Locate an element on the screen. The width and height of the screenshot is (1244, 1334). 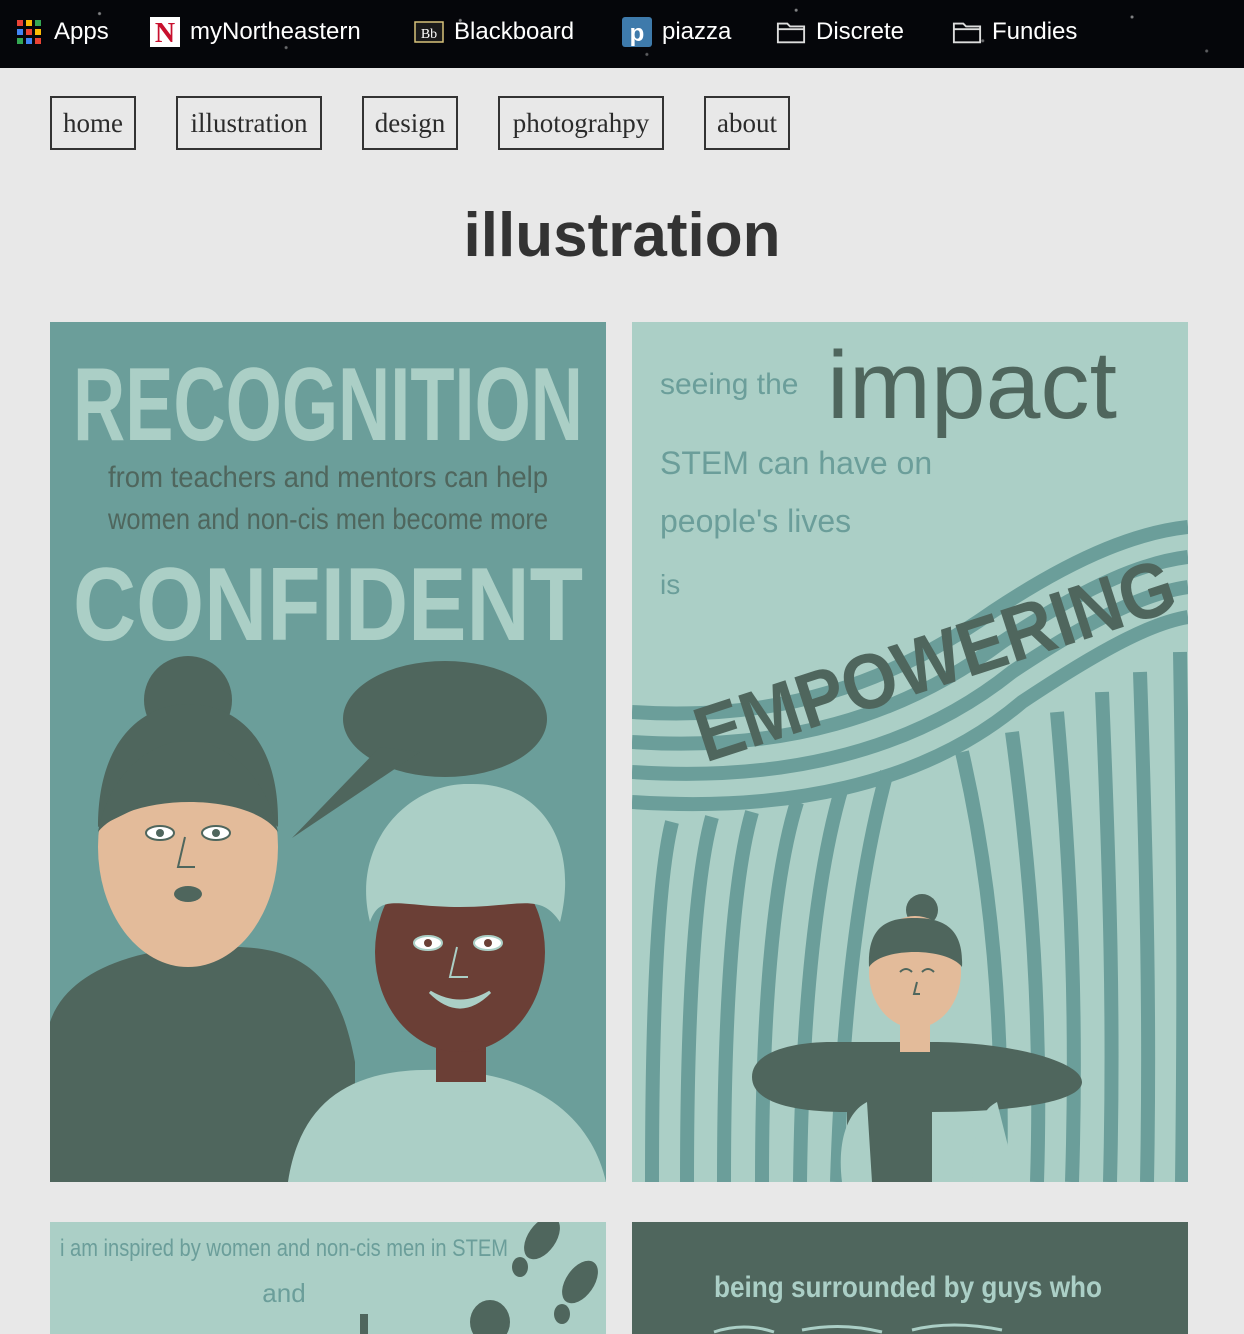
bookmark-label: Apps is located at coordinates (81, 31).